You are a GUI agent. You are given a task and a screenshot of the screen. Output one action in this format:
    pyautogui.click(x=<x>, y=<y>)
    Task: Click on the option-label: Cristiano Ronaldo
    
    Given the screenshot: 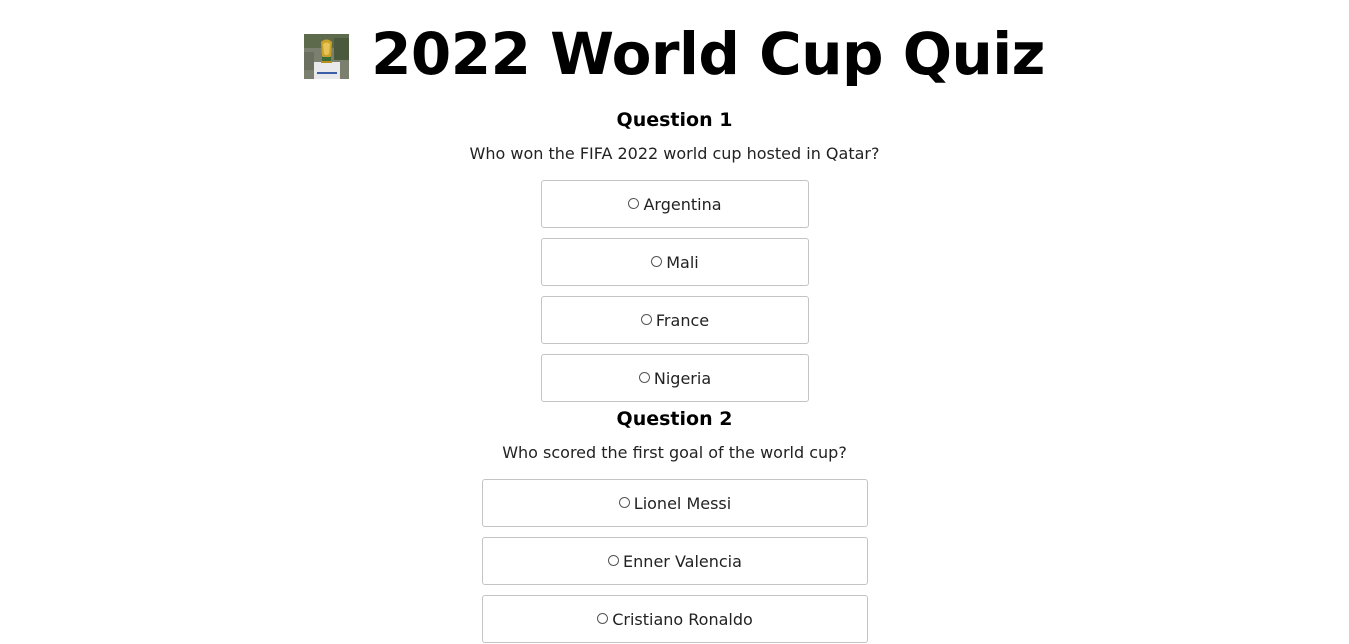 What is the action you would take?
    pyautogui.click(x=682, y=619)
    